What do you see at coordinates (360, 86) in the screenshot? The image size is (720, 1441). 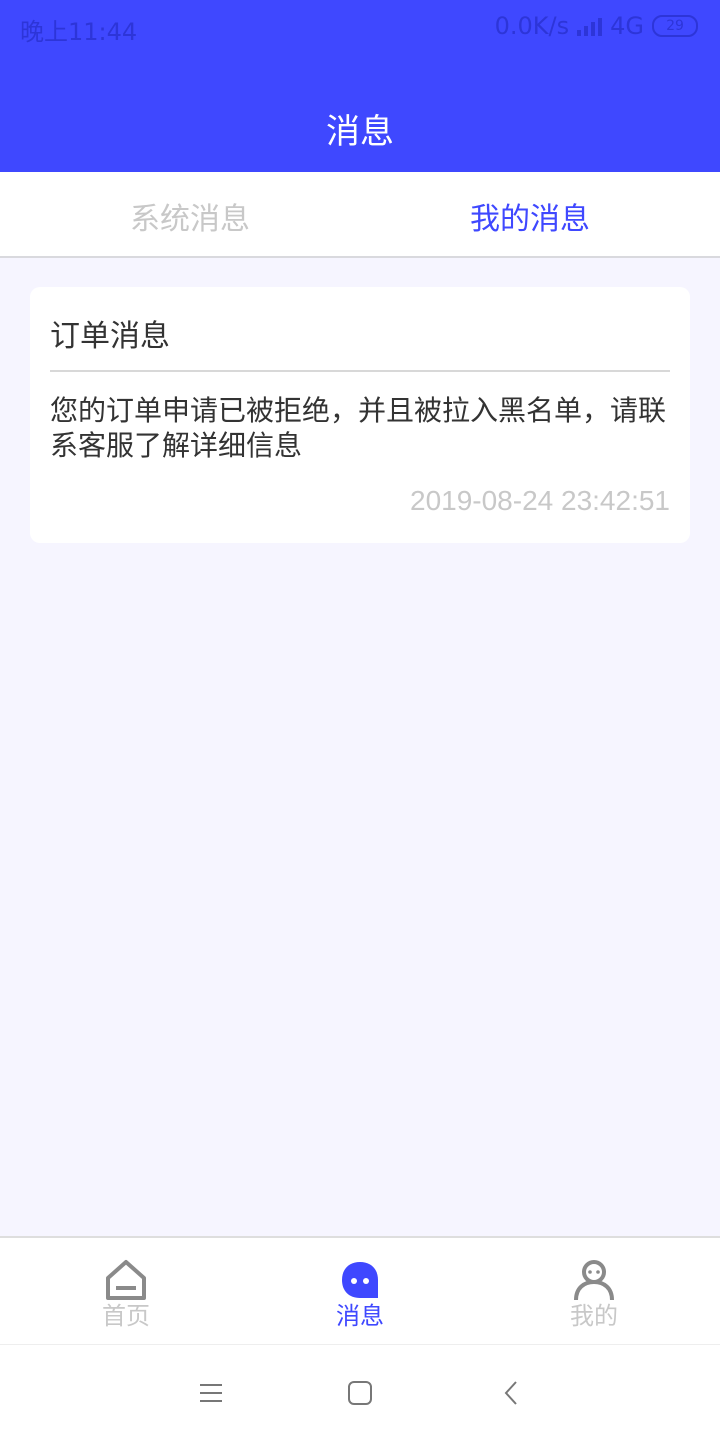 I see `app-header: 晚上11:44 0.0K/s 4G 29 消息` at bounding box center [360, 86].